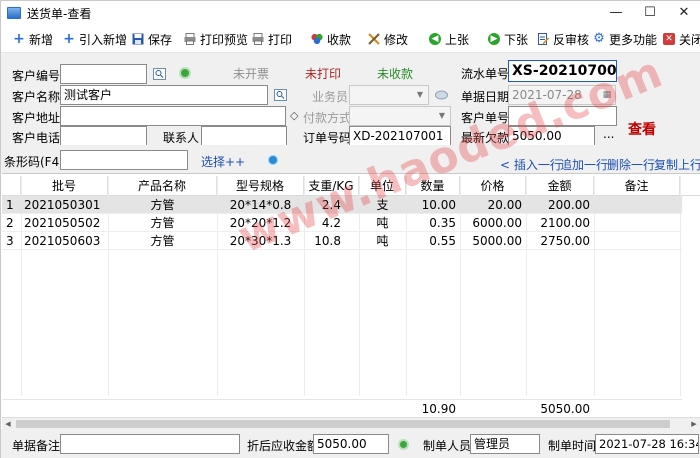 The image size is (700, 458). Describe the element at coordinates (562, 71) in the screenshot. I see `serial-no-field: XS-202107001` at that location.